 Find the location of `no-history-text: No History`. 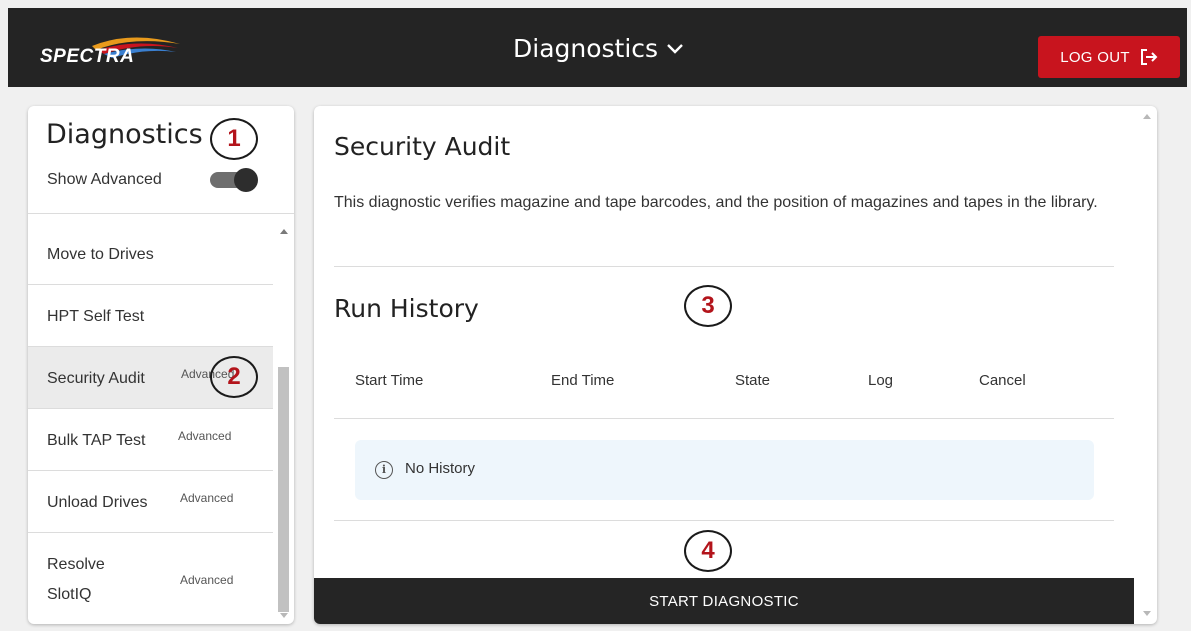

no-history-text: No History is located at coordinates (440, 468).